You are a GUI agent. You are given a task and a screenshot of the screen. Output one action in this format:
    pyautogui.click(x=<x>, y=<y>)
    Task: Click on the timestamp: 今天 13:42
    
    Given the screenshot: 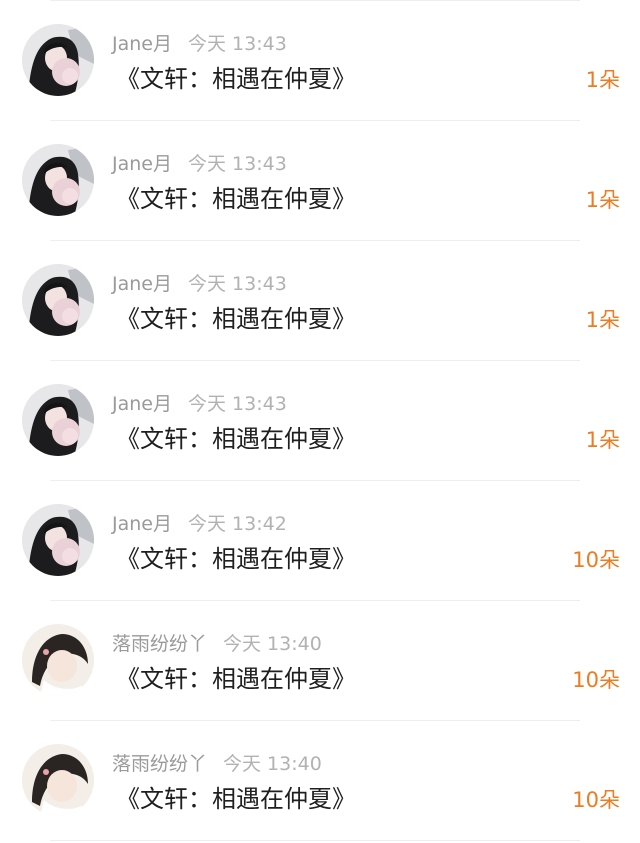 What is the action you would take?
    pyautogui.click(x=237, y=524)
    